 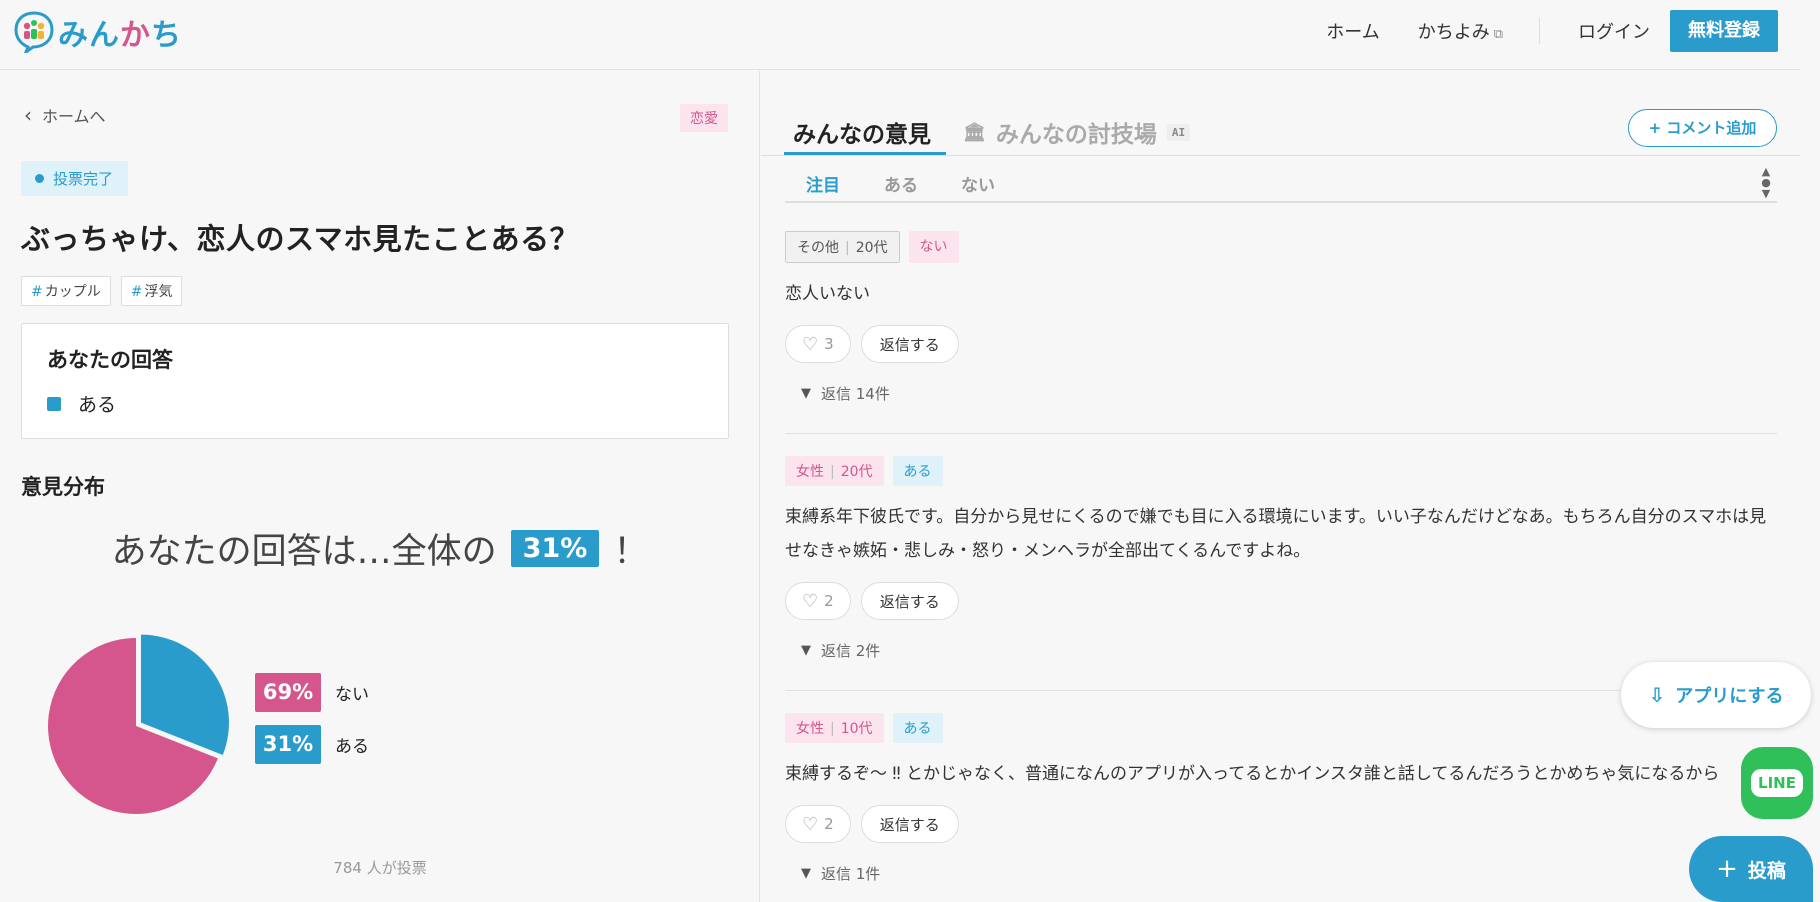 I want to click on vote-count: 784 人が投票, so click(x=380, y=868).